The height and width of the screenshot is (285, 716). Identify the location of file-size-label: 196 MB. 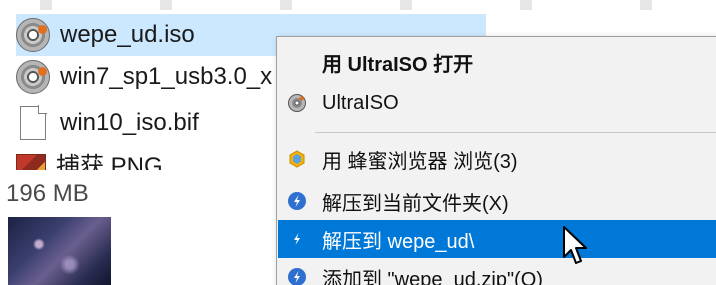
(47, 193).